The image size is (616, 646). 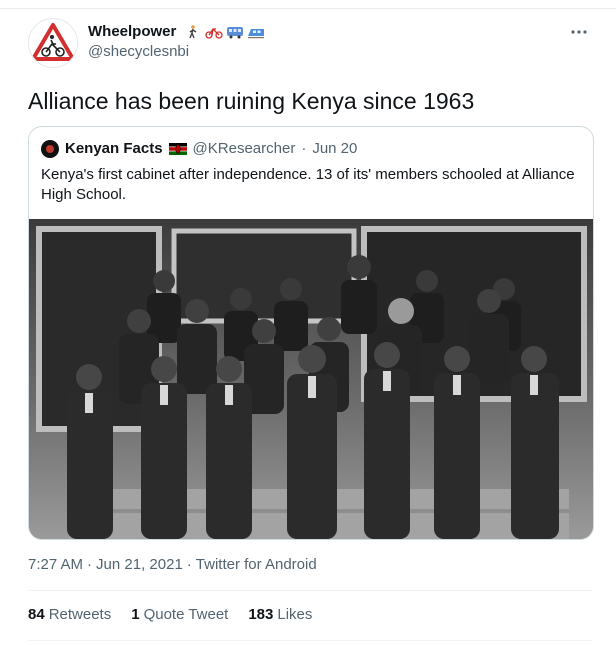 I want to click on ellipsis-icon, so click(x=579, y=32).